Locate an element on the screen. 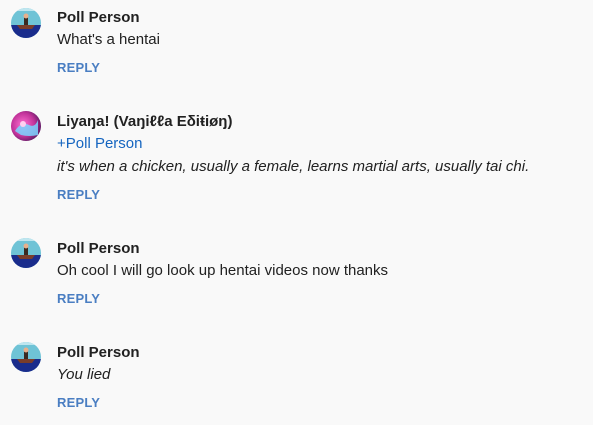 This screenshot has width=593, height=425. comment-text: What's a hentai is located at coordinates (108, 39).